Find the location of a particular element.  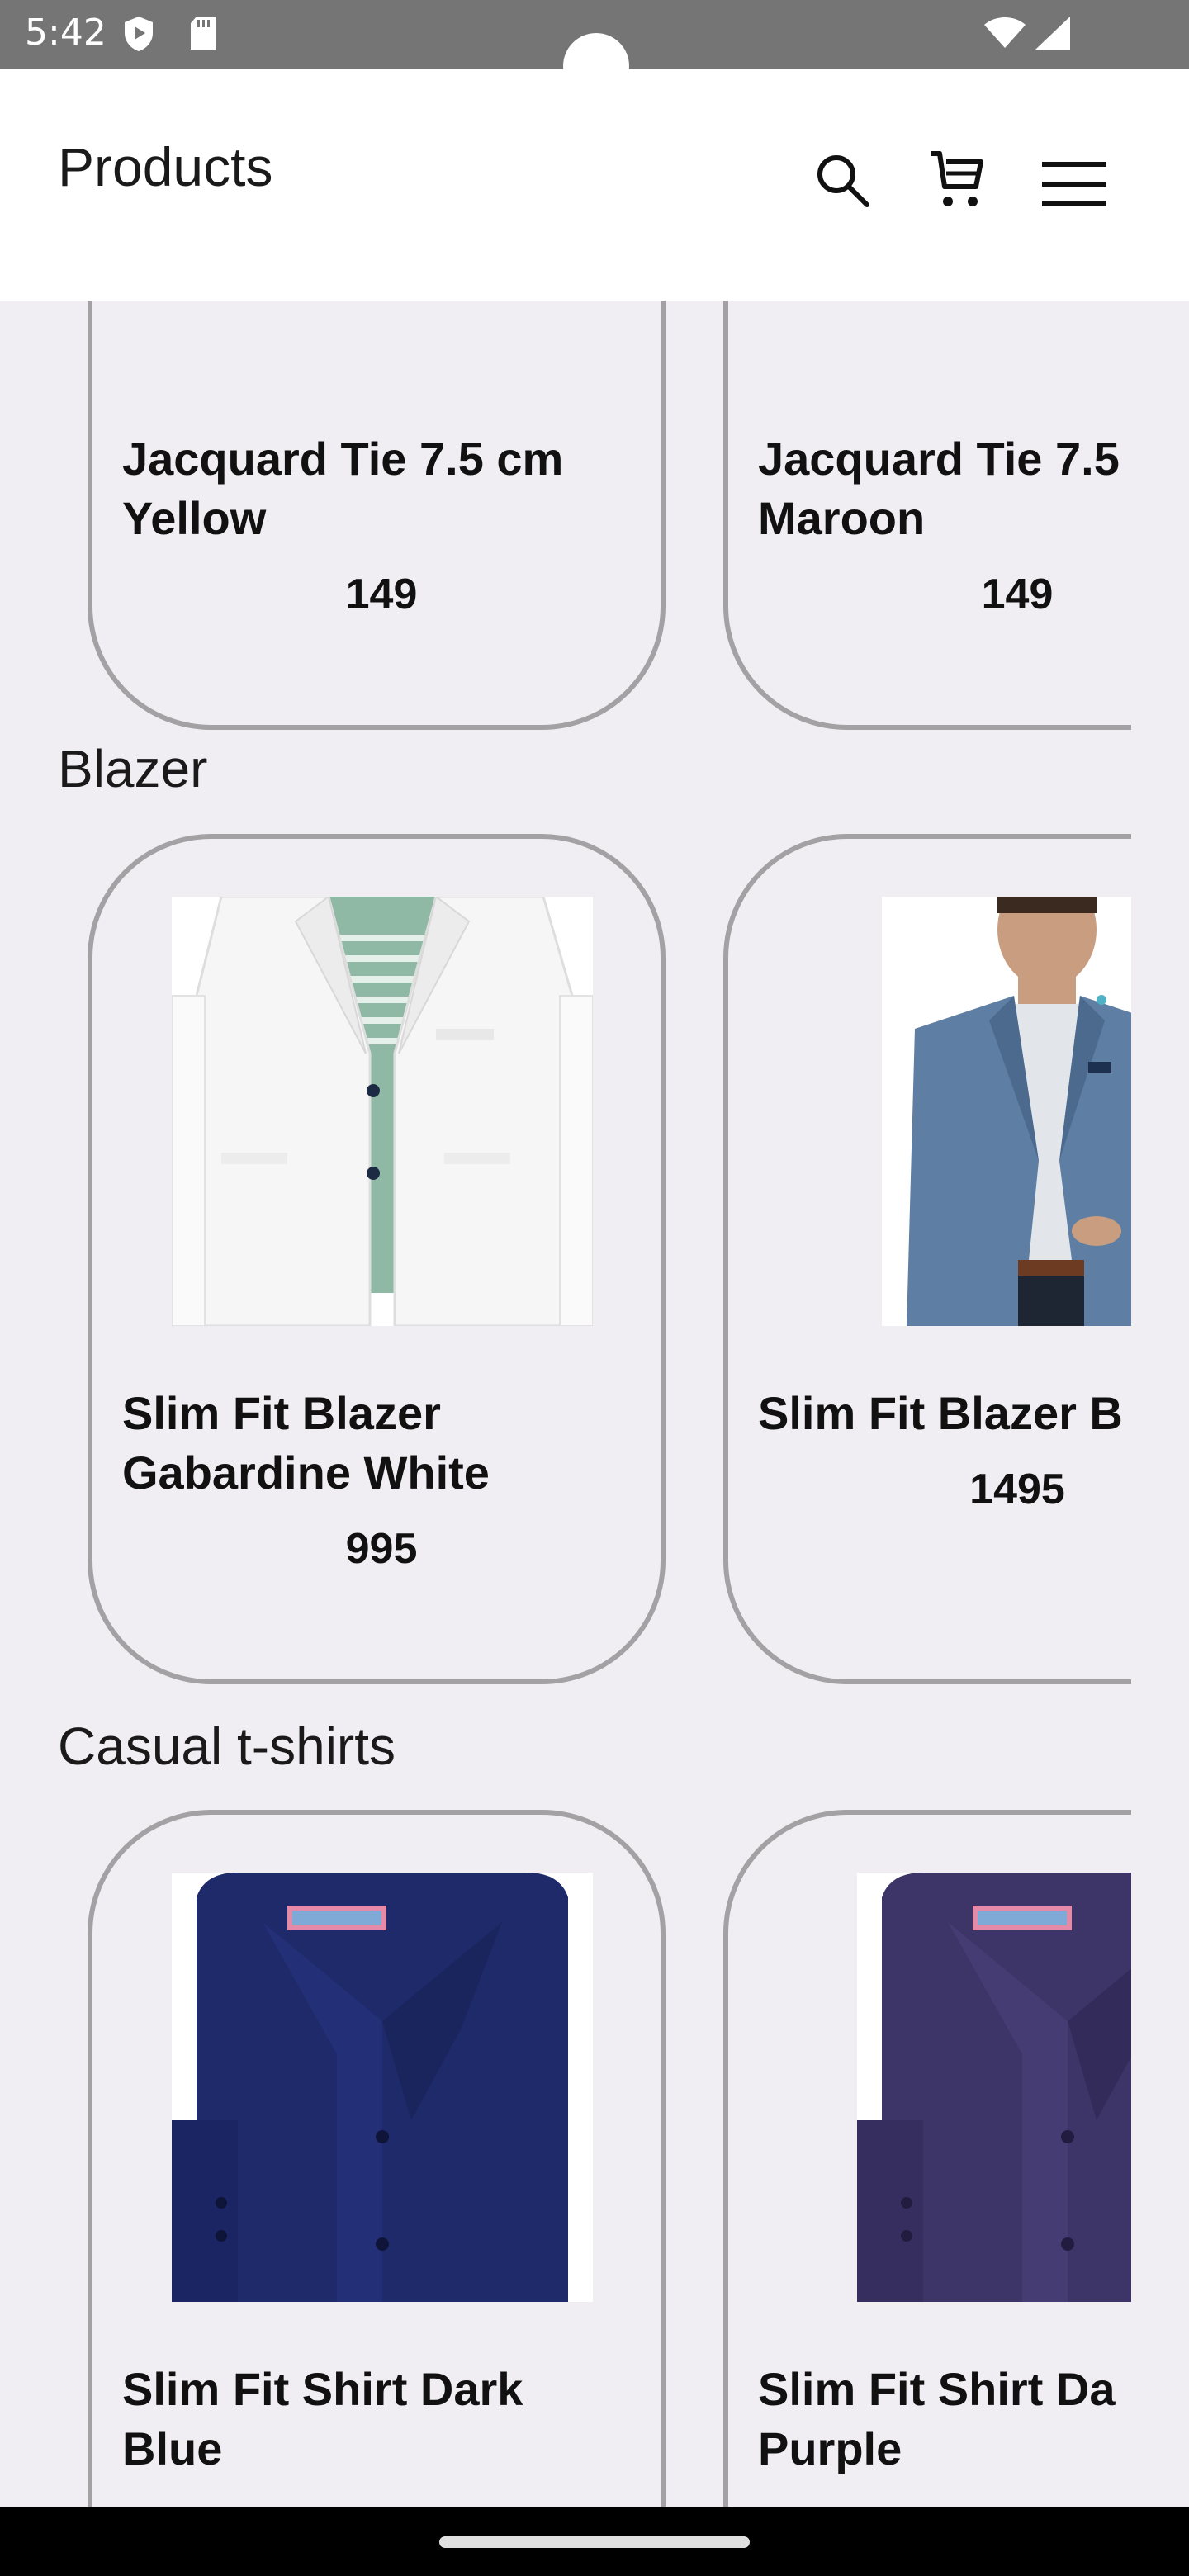

product-card: Slim Fit Blazer B 1495 is located at coordinates (927, 1259).